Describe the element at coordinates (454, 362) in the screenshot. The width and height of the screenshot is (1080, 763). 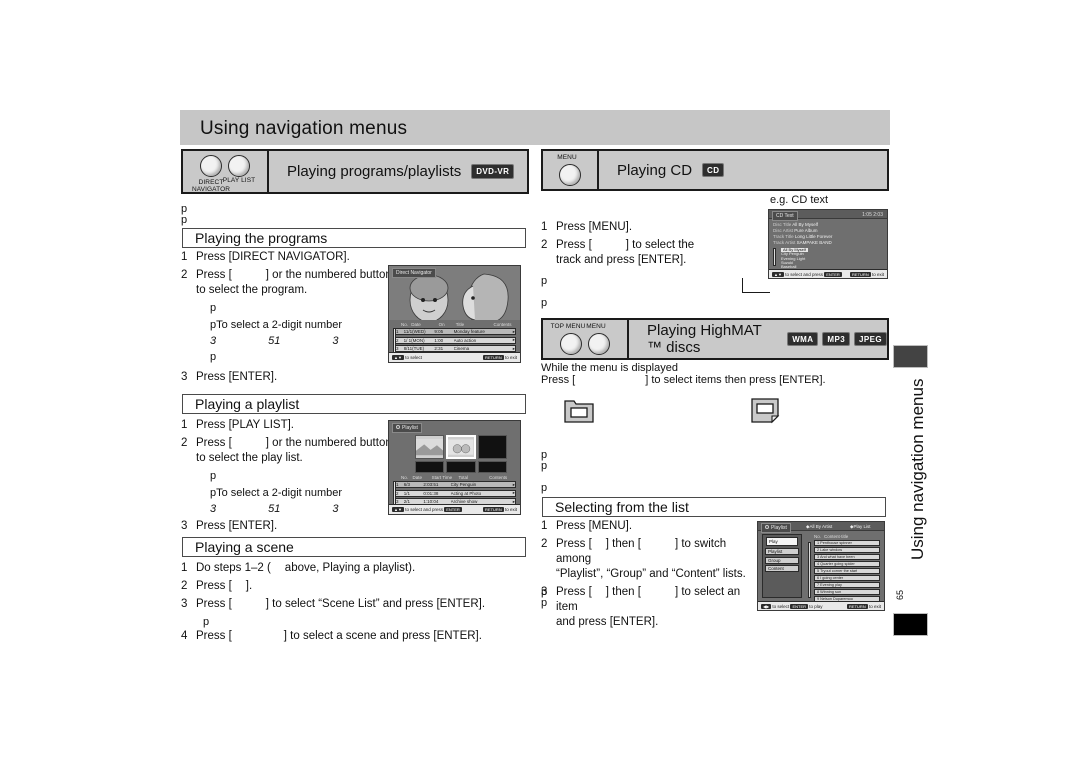
I see `dn-row: 5 4/16(THU) 11:36 Baseball ▸` at that location.